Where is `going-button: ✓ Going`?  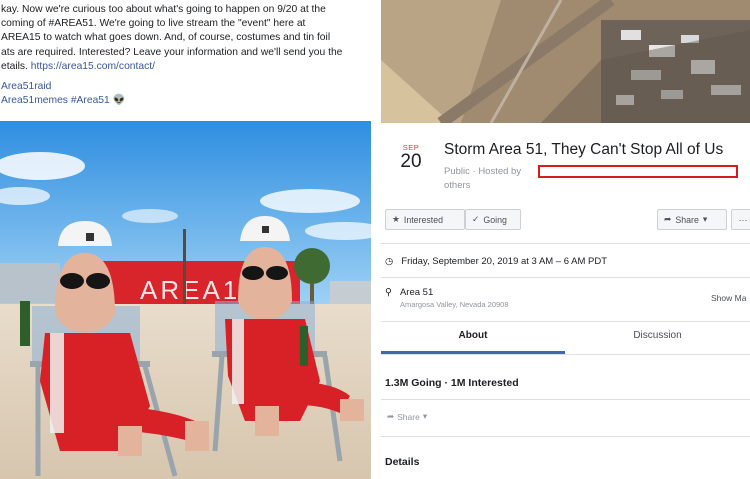
going-button: ✓ Going is located at coordinates (493, 219).